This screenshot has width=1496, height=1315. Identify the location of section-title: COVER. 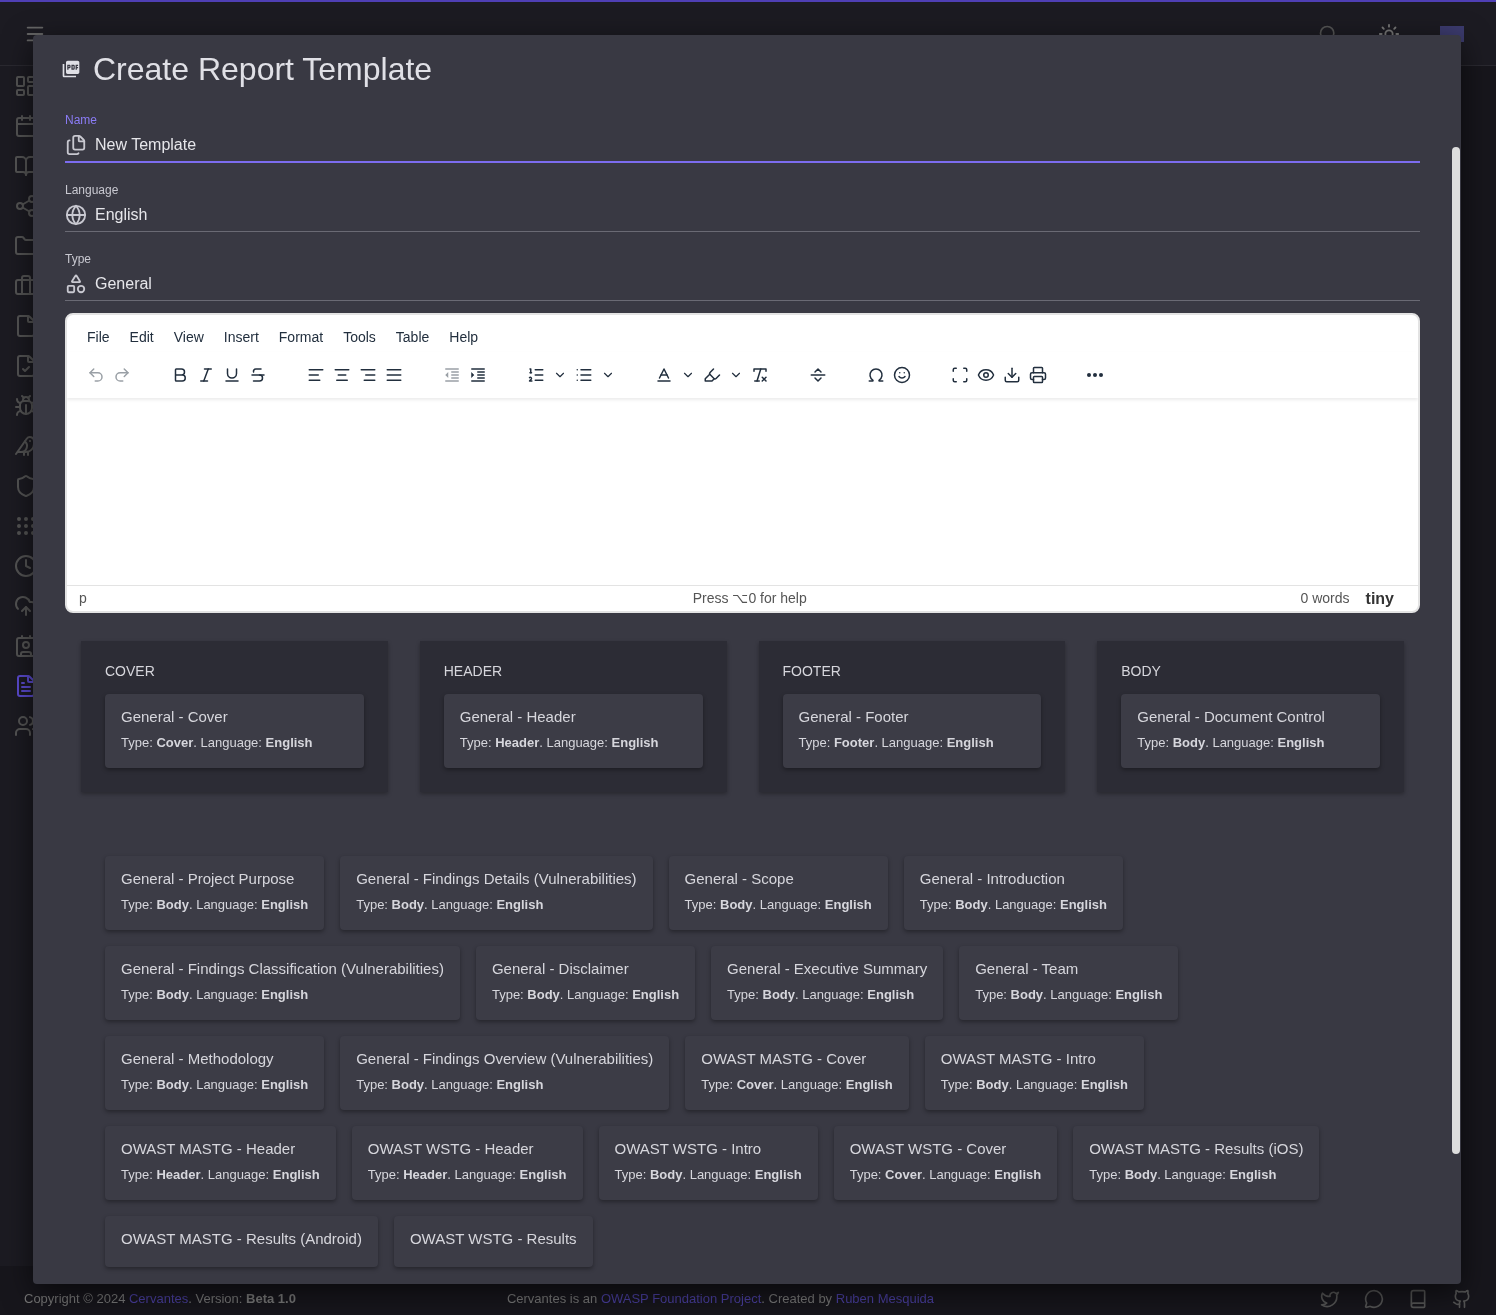
(130, 671).